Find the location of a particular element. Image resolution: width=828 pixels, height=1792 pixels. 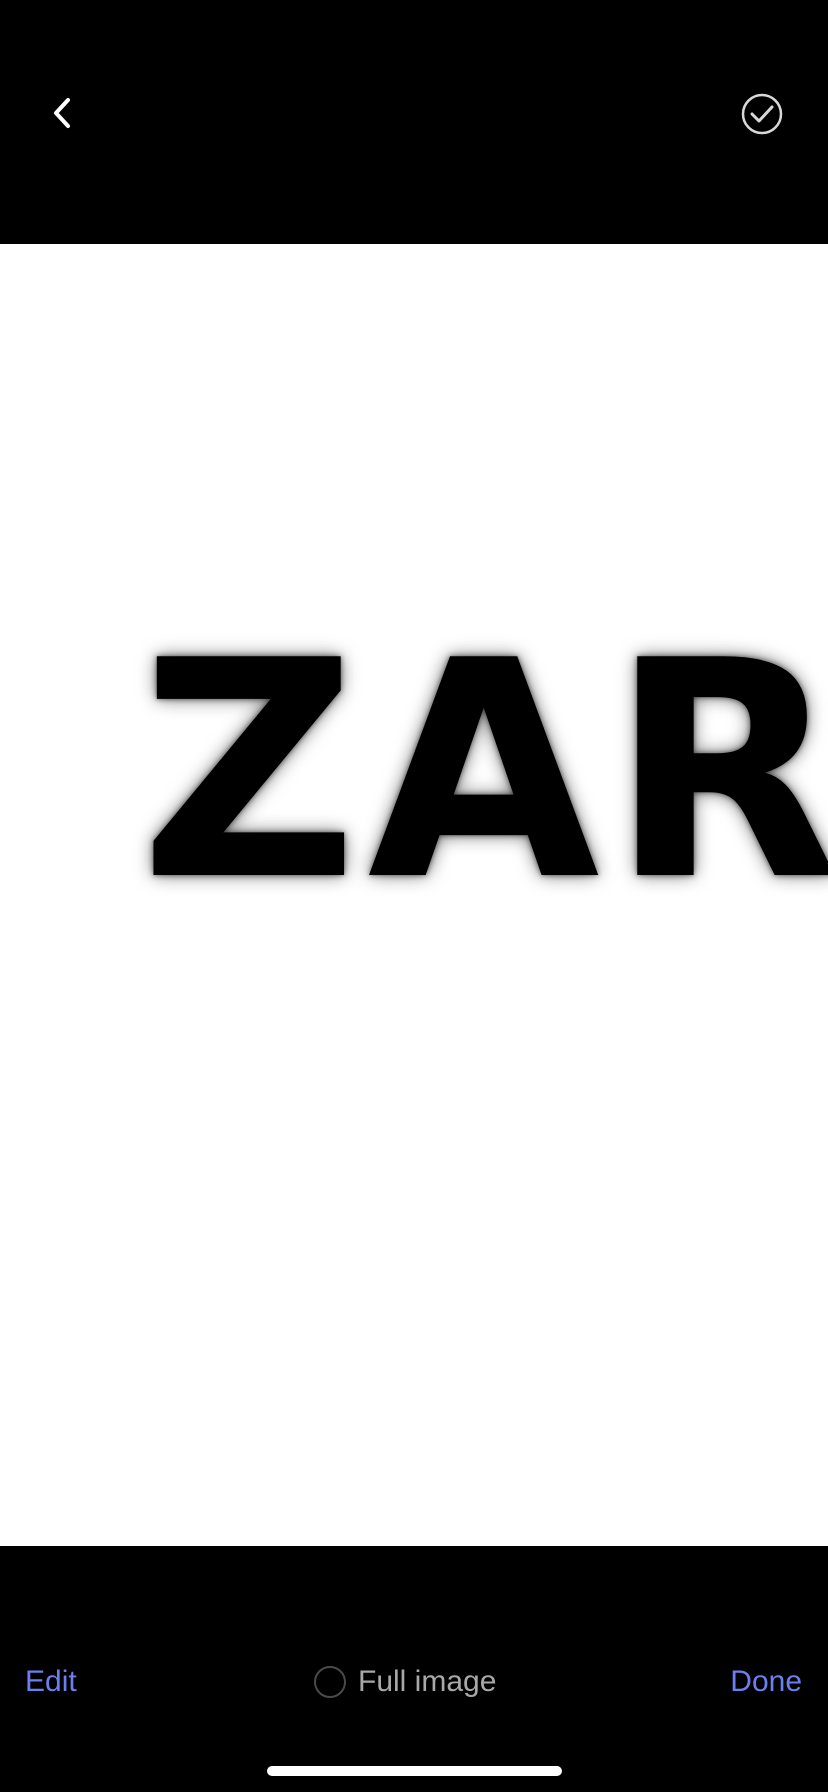

back-button is located at coordinates (62, 113).